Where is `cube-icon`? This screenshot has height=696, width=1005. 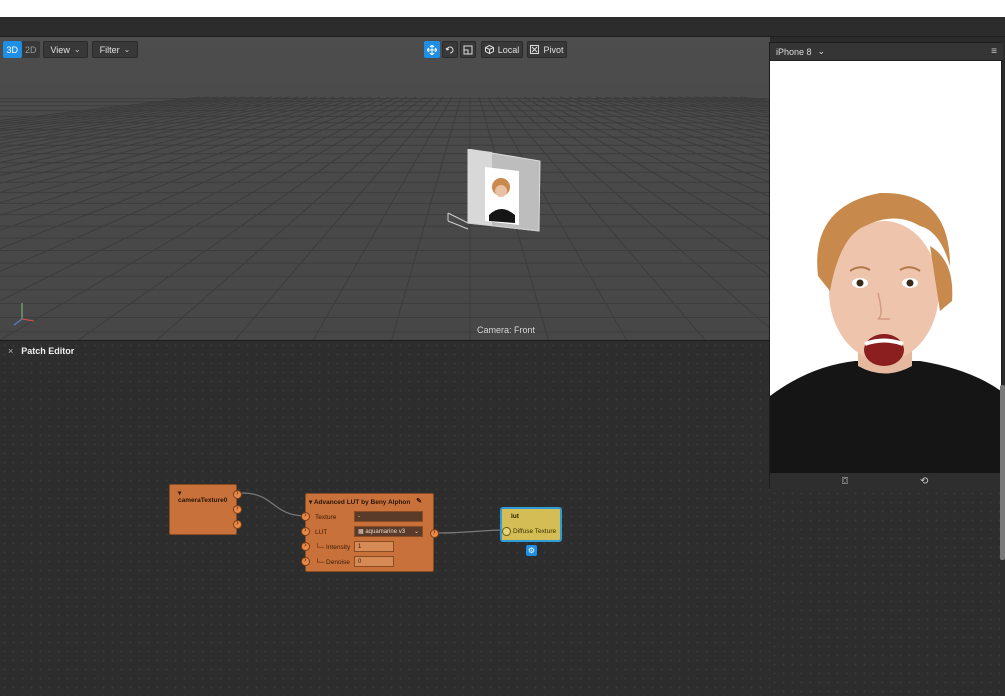
cube-icon is located at coordinates (489, 49).